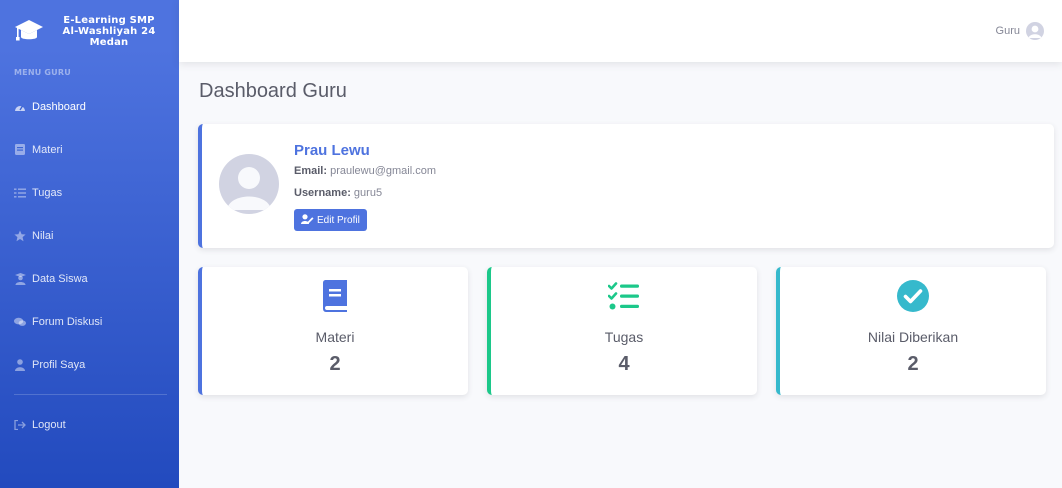 The height and width of the screenshot is (488, 1062). Describe the element at coordinates (89, 364) in the screenshot. I see `sidebar-item-profil-saya: Profil Saya` at that location.